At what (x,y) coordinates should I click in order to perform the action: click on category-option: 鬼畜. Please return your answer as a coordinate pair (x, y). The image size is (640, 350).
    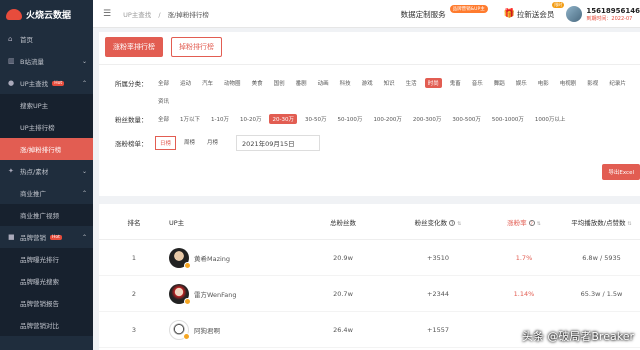
    Looking at the image, I should click on (455, 83).